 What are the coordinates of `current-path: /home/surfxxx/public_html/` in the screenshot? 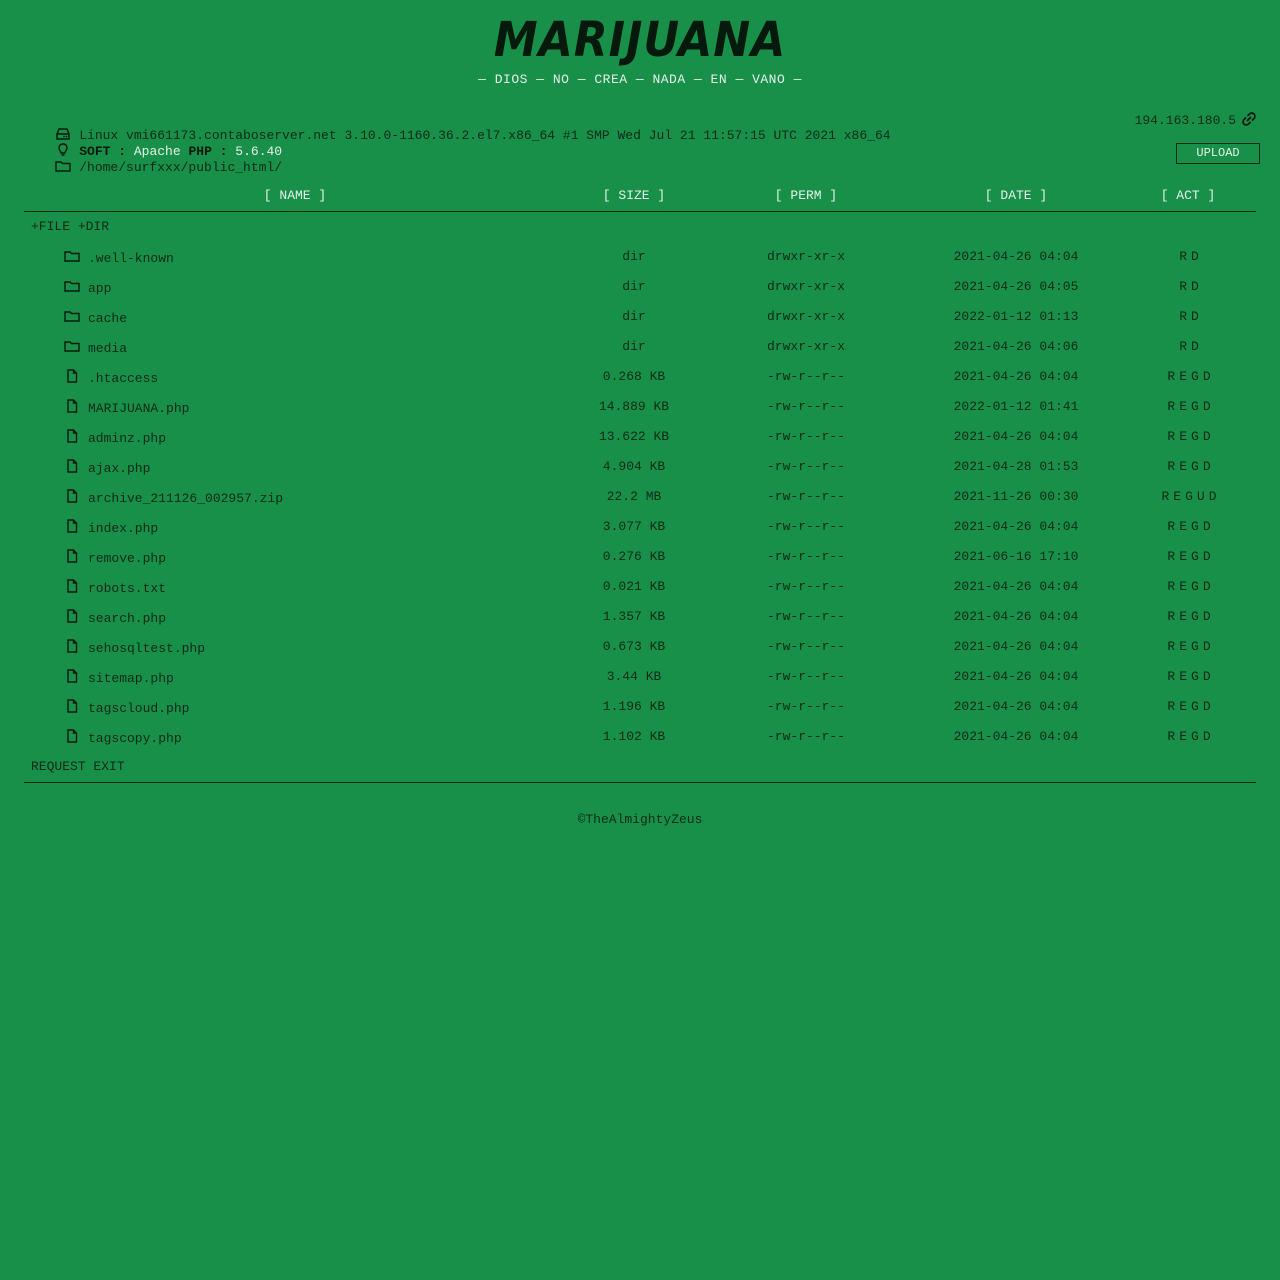 It's located at (180, 167).